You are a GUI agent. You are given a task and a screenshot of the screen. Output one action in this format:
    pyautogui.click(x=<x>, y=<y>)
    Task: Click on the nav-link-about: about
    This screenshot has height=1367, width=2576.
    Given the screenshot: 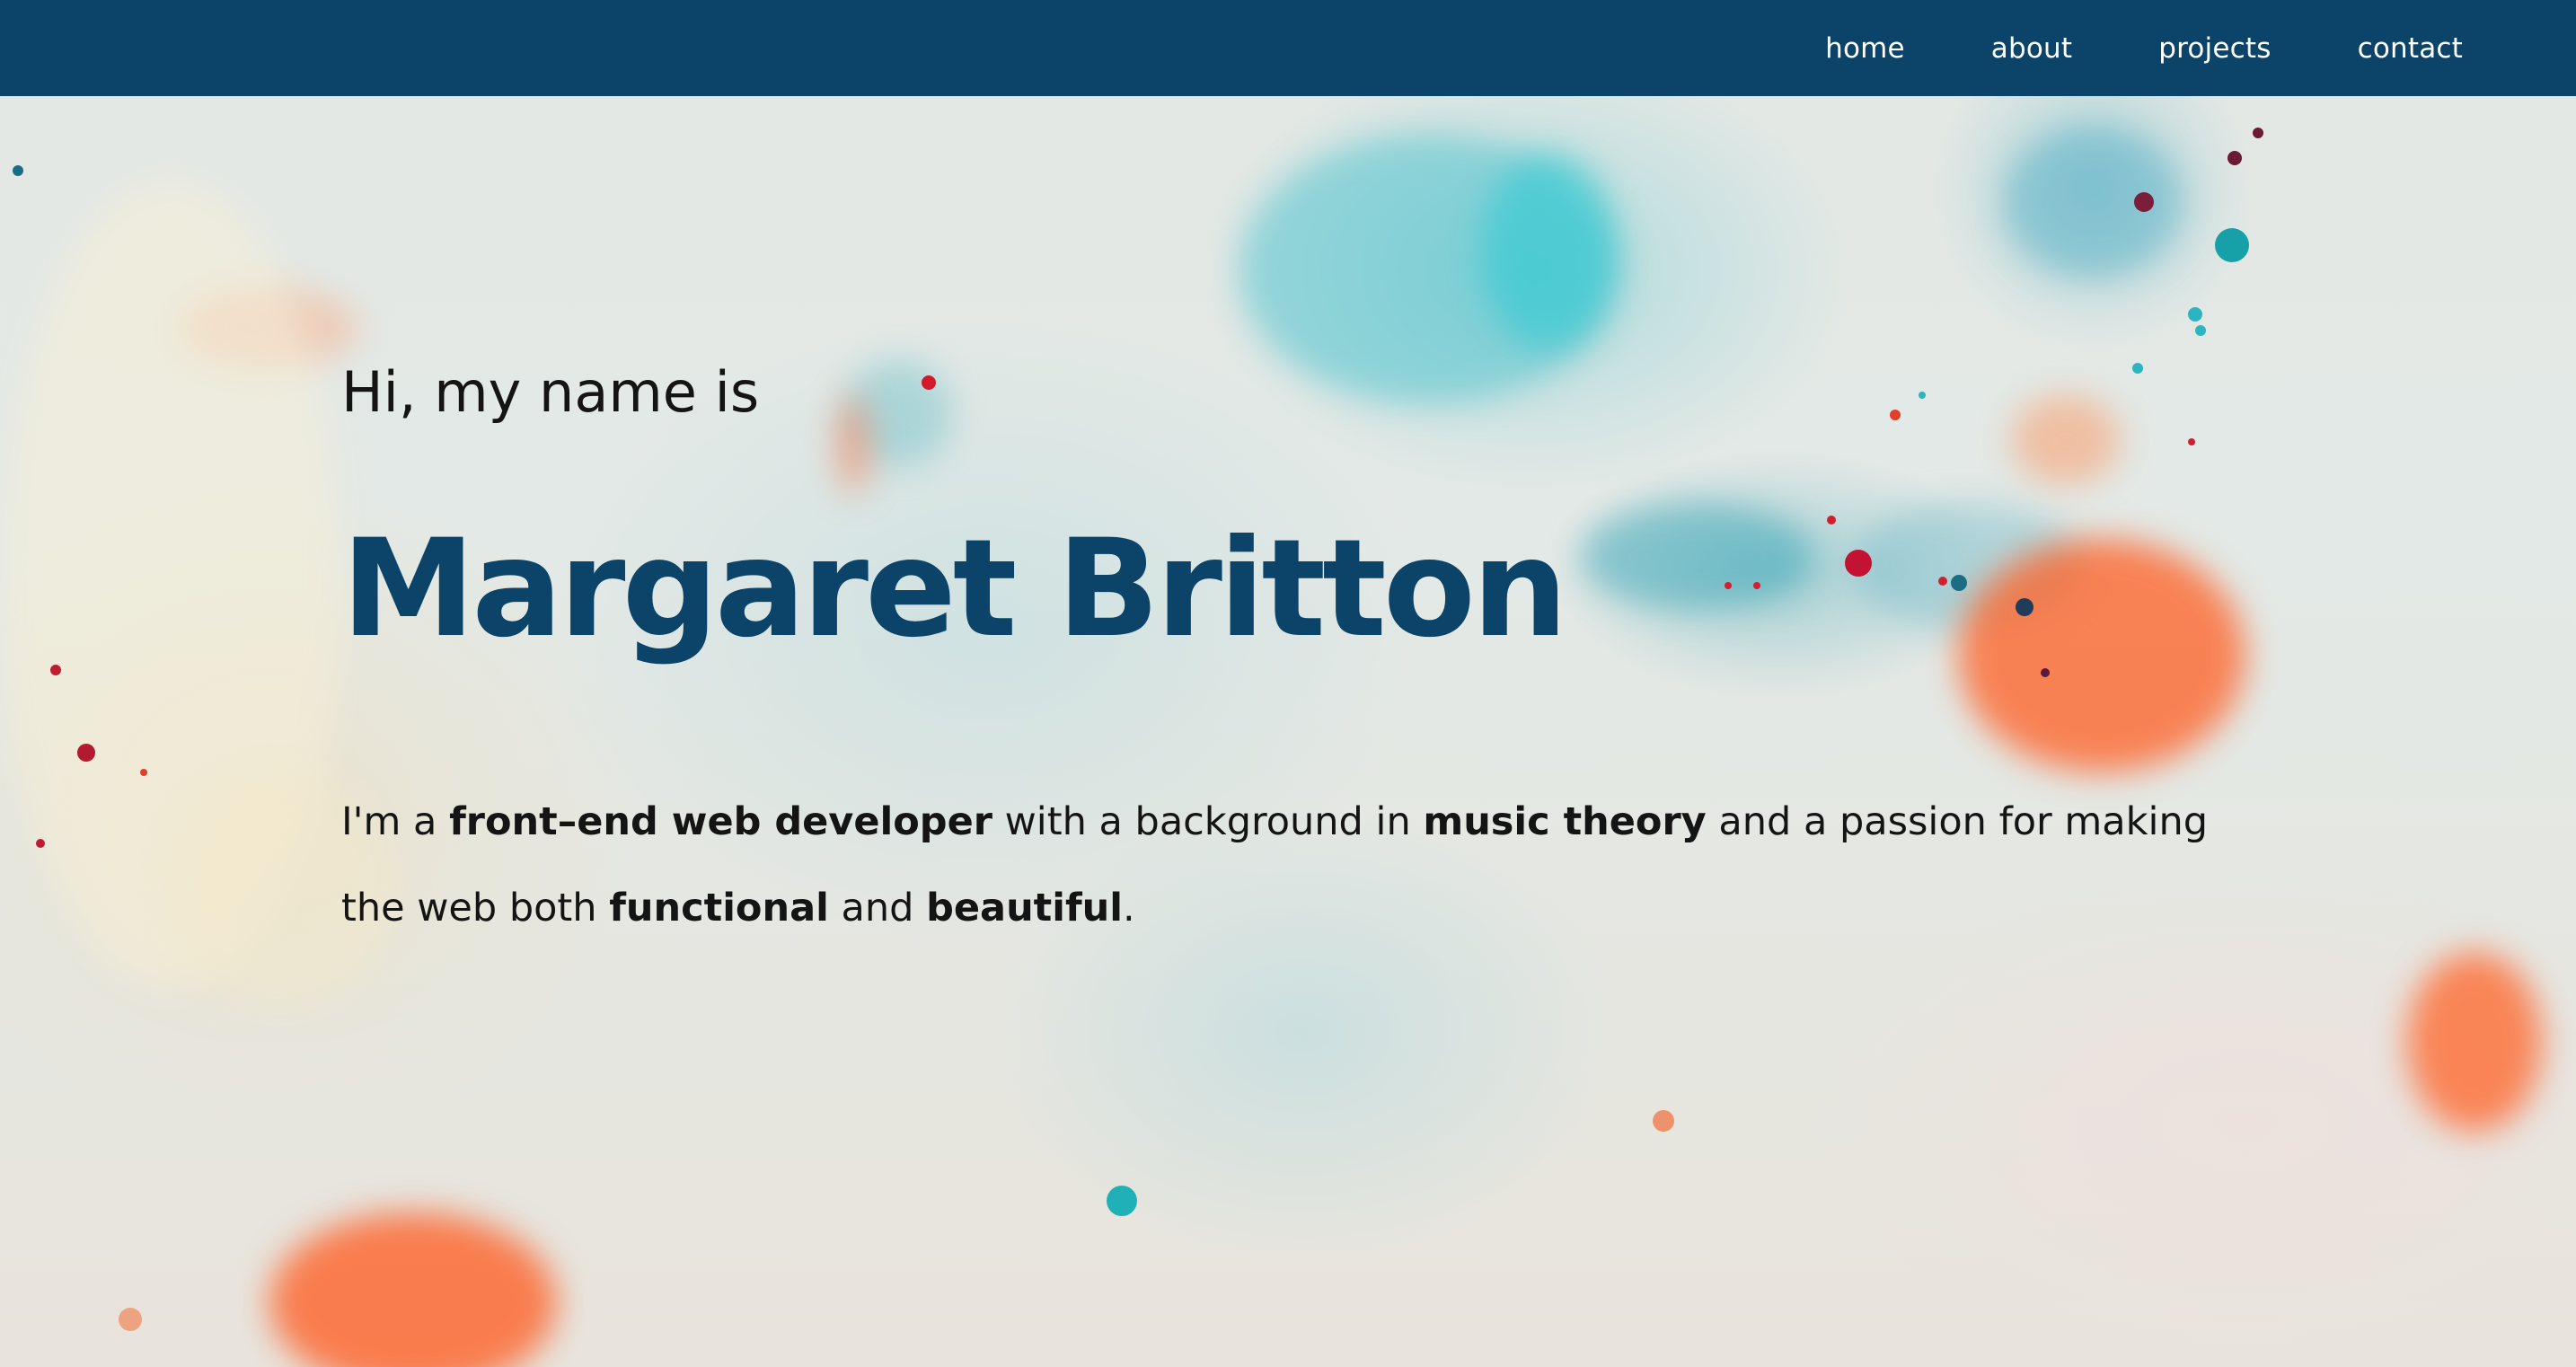 What is the action you would take?
    pyautogui.click(x=2031, y=48)
    